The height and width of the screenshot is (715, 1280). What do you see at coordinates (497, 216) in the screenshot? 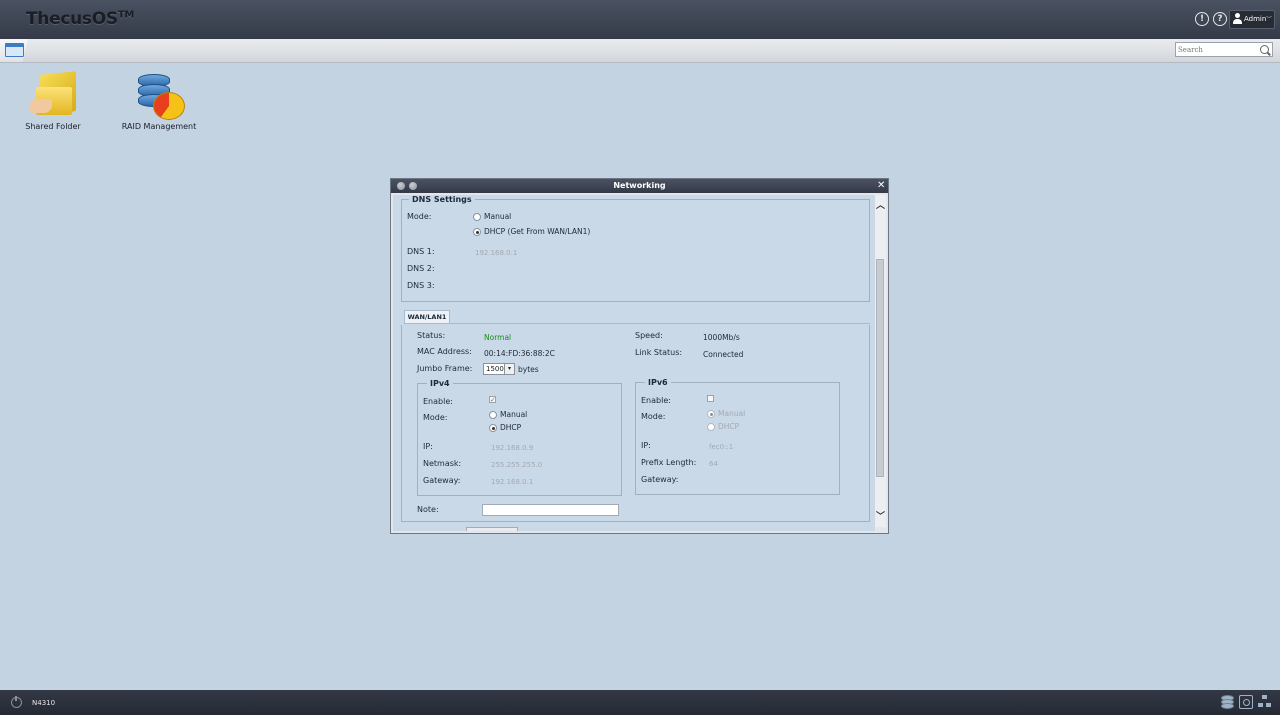
I see `dns-mode-manual-label: Manual` at bounding box center [497, 216].